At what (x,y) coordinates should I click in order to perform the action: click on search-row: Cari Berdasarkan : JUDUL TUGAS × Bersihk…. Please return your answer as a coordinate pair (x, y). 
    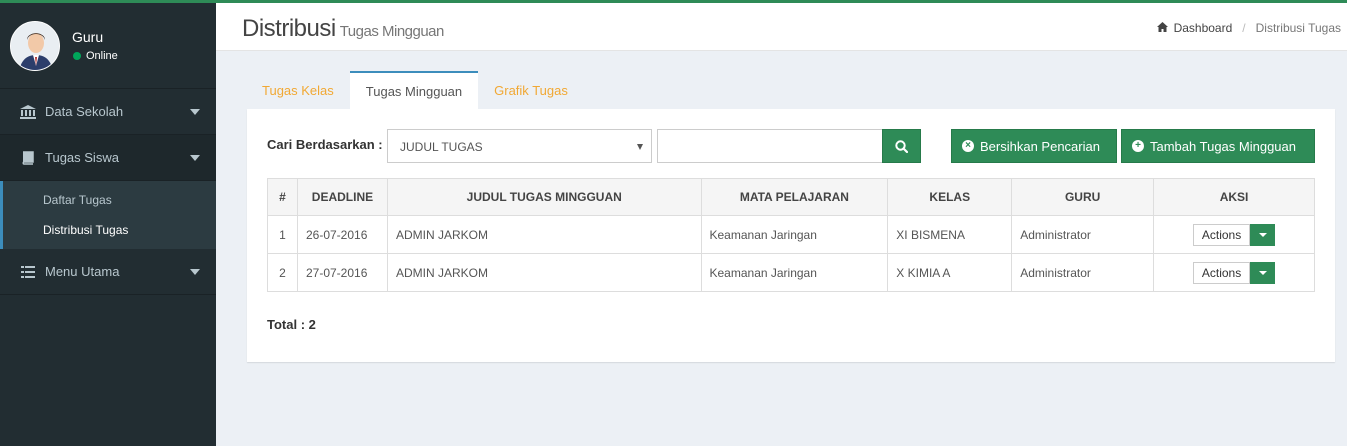
    Looking at the image, I should click on (791, 146).